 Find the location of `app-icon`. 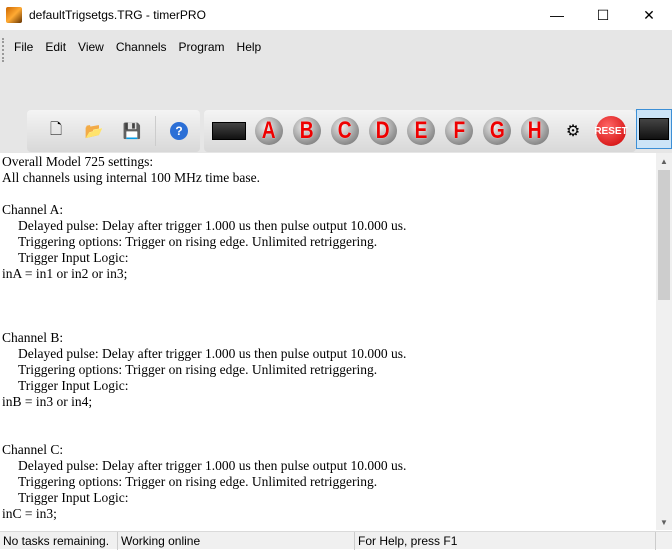

app-icon is located at coordinates (14, 15).